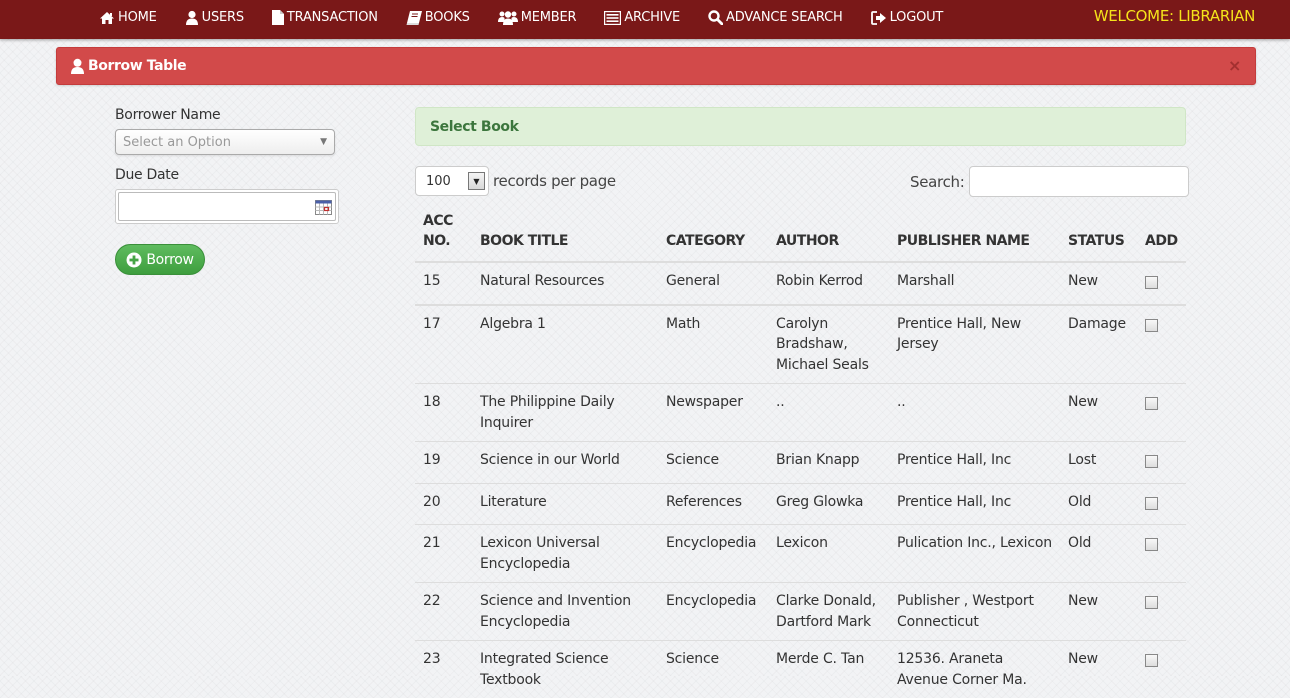  Describe the element at coordinates (713, 504) in the screenshot. I see `cell-category: References` at that location.